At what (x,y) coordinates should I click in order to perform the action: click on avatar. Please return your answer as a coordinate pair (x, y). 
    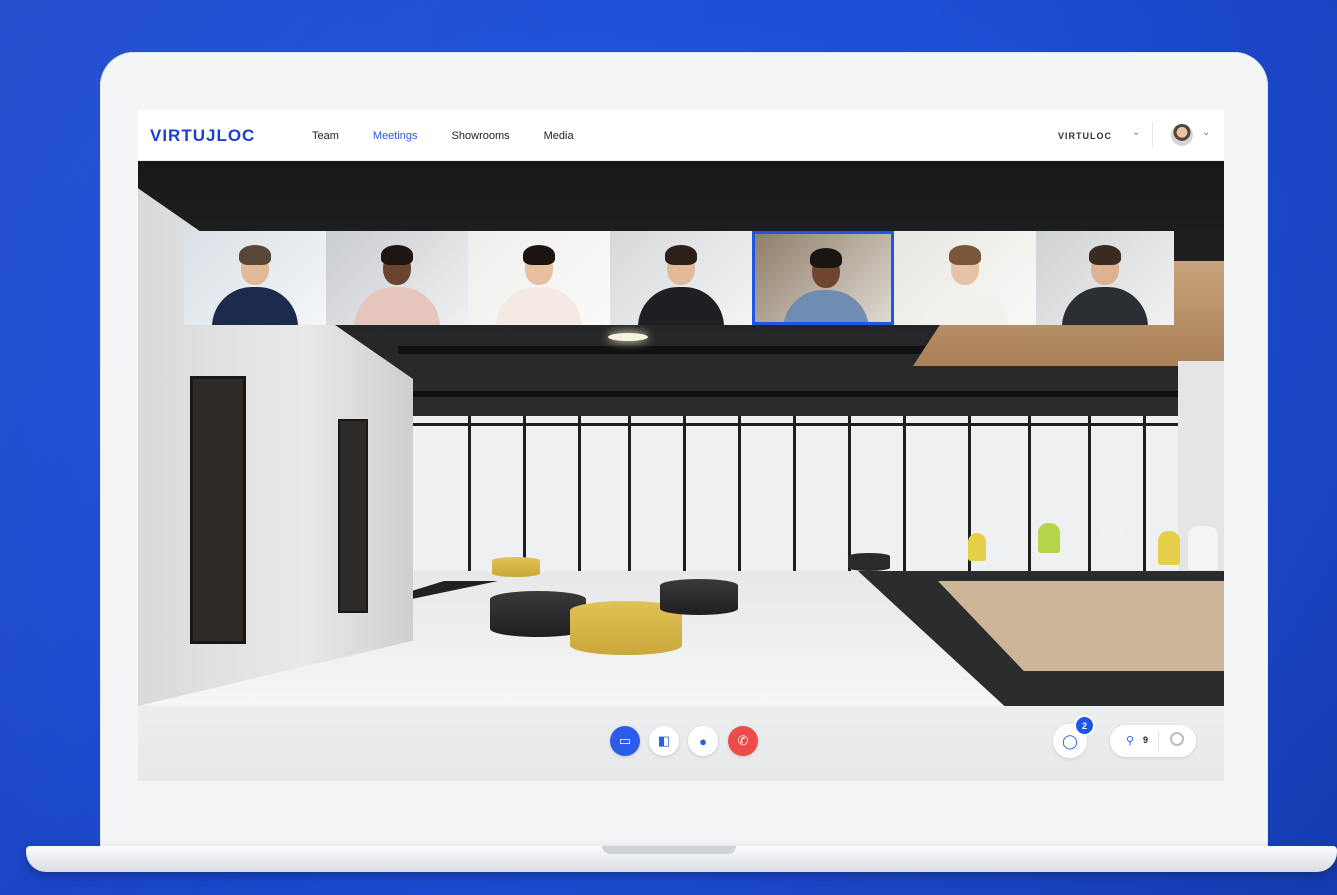
    Looking at the image, I should click on (1182, 135).